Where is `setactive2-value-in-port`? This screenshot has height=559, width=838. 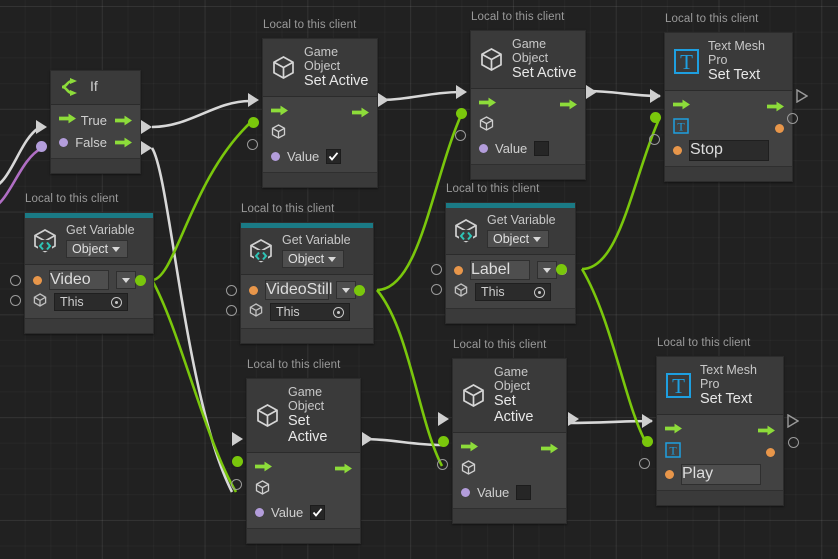 setactive2-value-in-port is located at coordinates (460, 135).